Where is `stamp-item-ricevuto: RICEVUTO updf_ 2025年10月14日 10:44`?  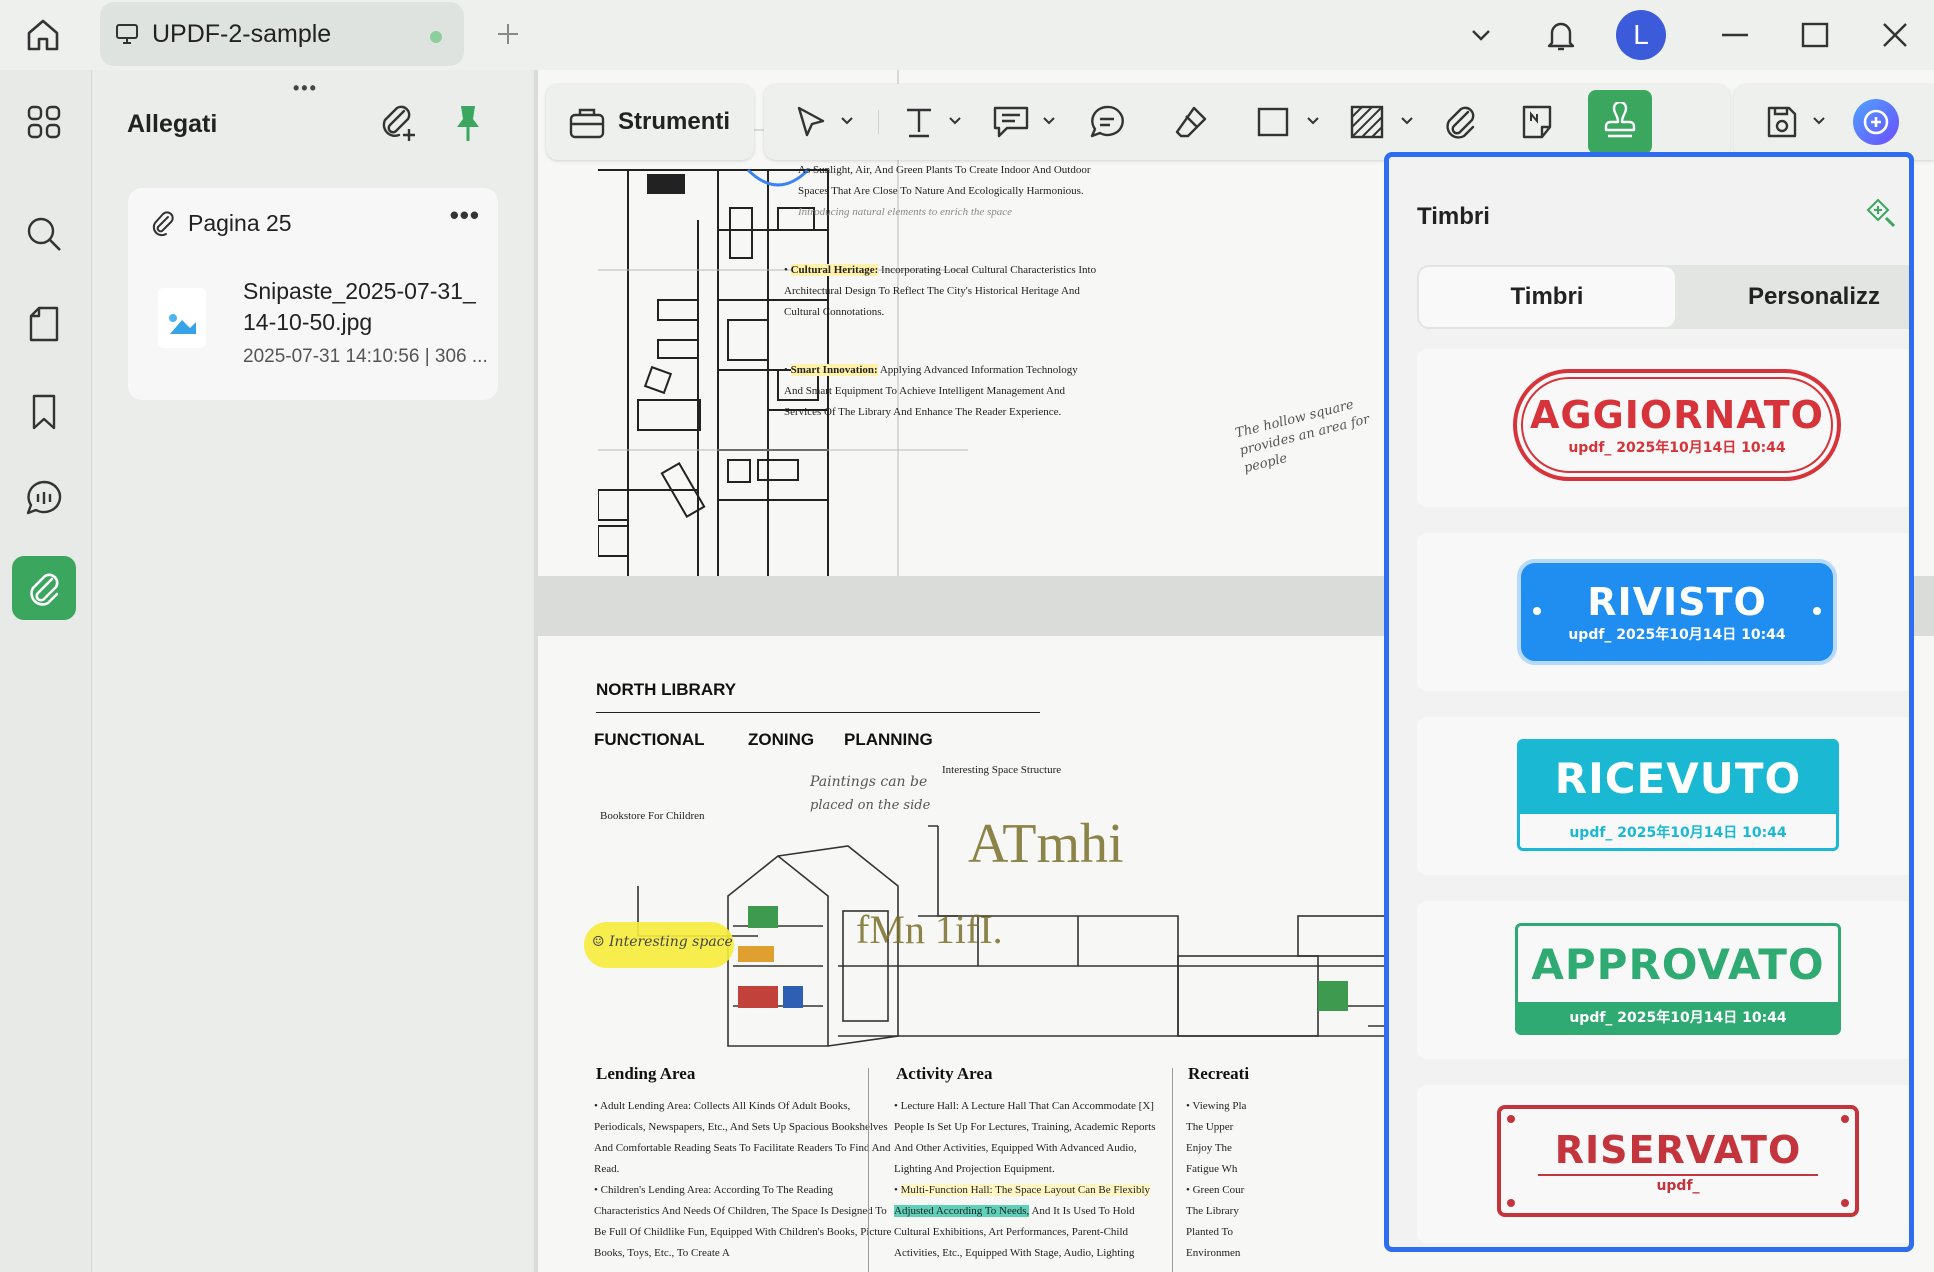
stamp-item-ricevuto: RICEVUTO updf_ 2025年10月14日 10:44 is located at coordinates (1663, 796).